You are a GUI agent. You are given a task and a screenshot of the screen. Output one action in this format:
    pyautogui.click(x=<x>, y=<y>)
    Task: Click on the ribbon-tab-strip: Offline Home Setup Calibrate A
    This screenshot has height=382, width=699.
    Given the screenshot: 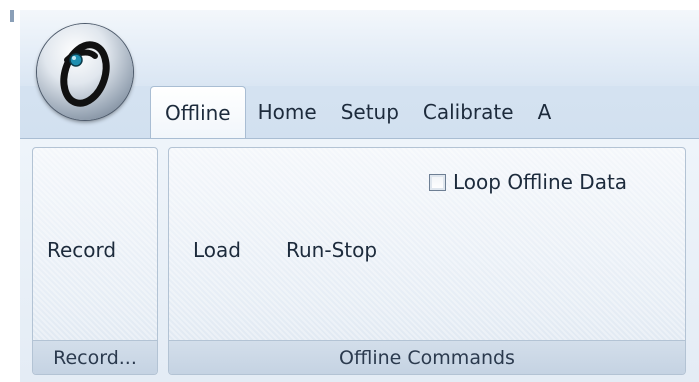 What is the action you would take?
    pyautogui.click(x=356, y=112)
    